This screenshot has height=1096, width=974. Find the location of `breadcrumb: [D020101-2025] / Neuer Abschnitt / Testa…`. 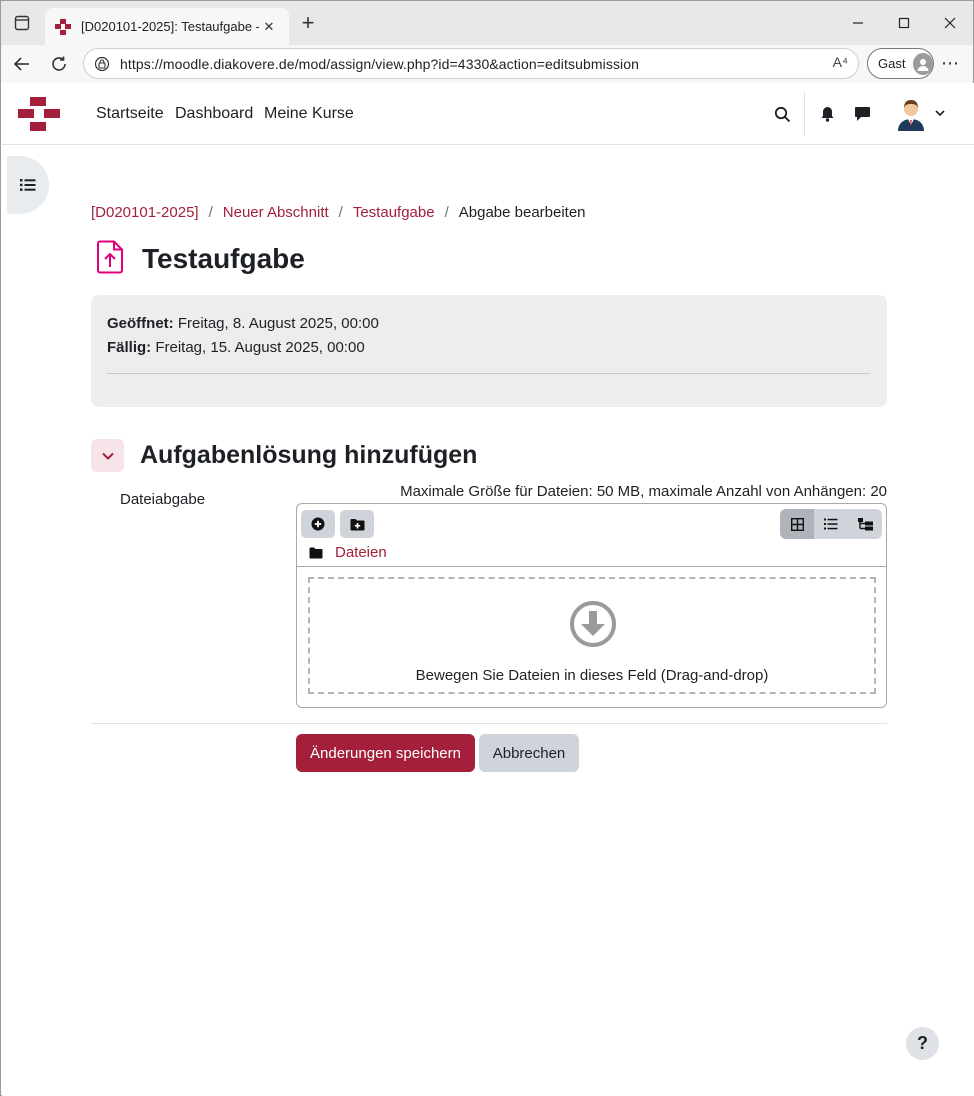

breadcrumb: [D020101-2025] / Neuer Abschnitt / Testa… is located at coordinates (338, 212).